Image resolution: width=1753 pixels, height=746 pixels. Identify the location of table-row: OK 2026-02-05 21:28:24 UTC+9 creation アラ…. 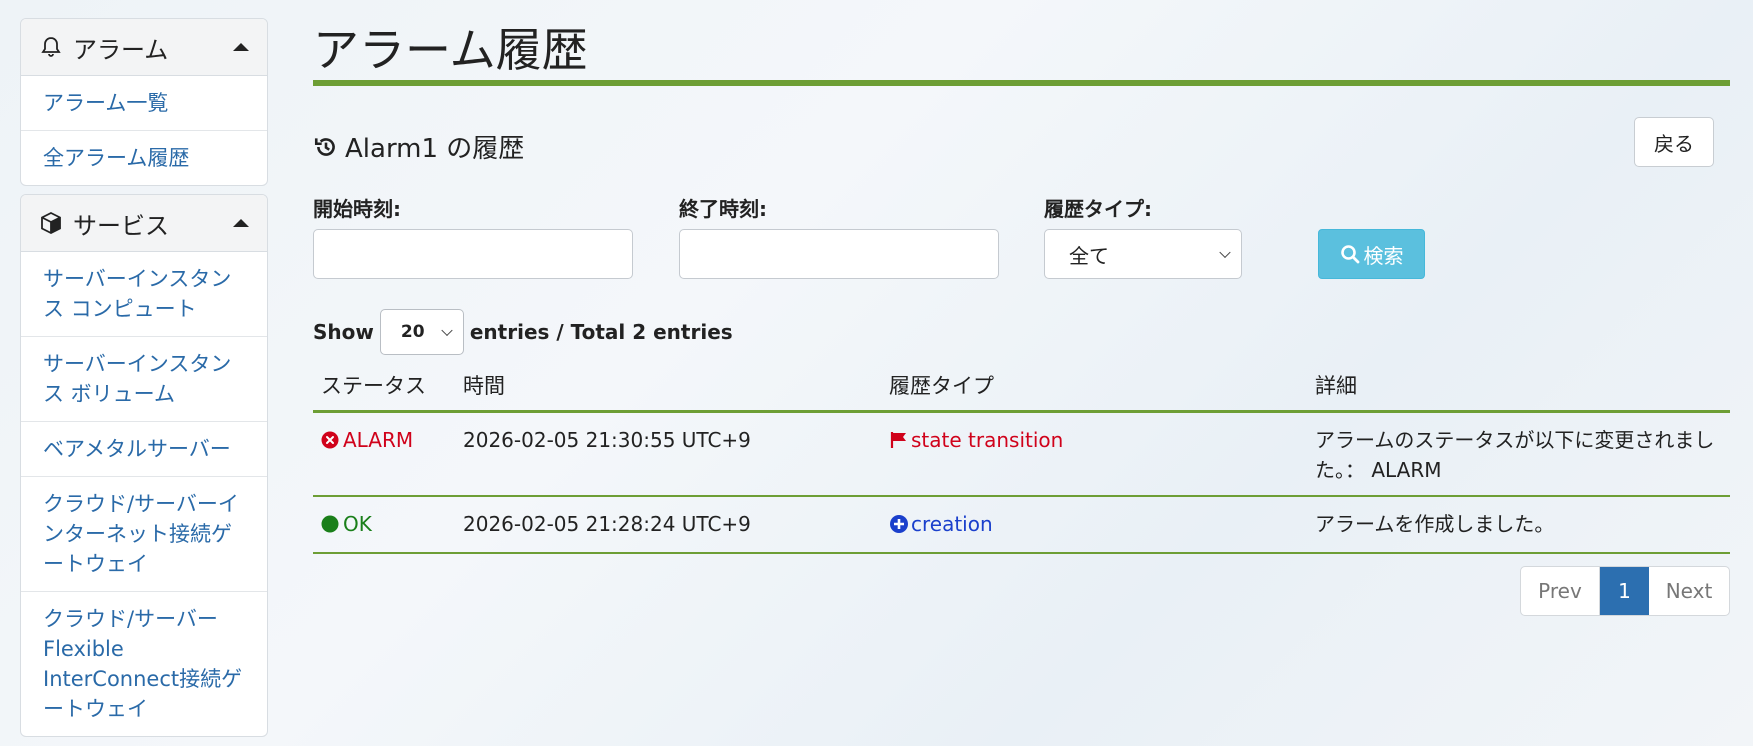
(1021, 525).